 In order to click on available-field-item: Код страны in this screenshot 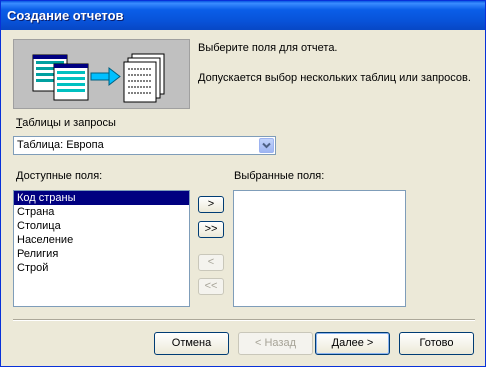, I will do `click(101, 198)`.